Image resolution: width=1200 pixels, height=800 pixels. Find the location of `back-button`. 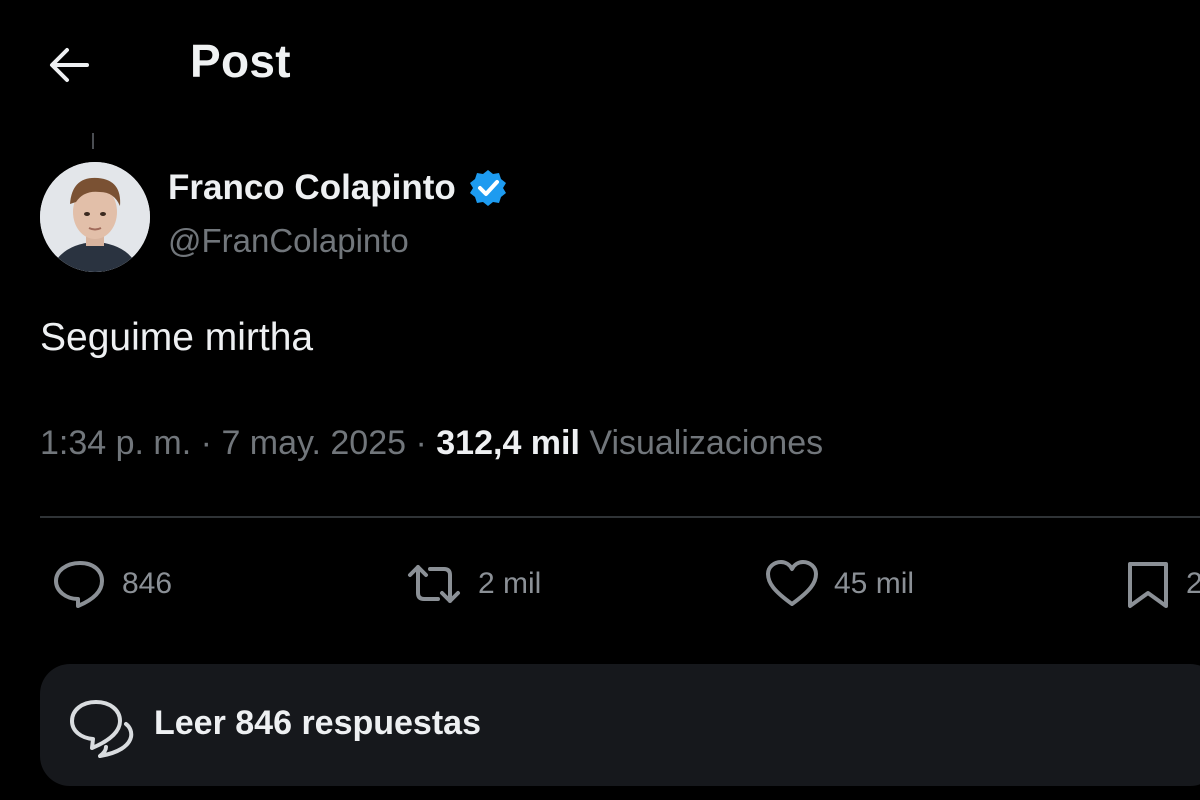

back-button is located at coordinates (69, 65).